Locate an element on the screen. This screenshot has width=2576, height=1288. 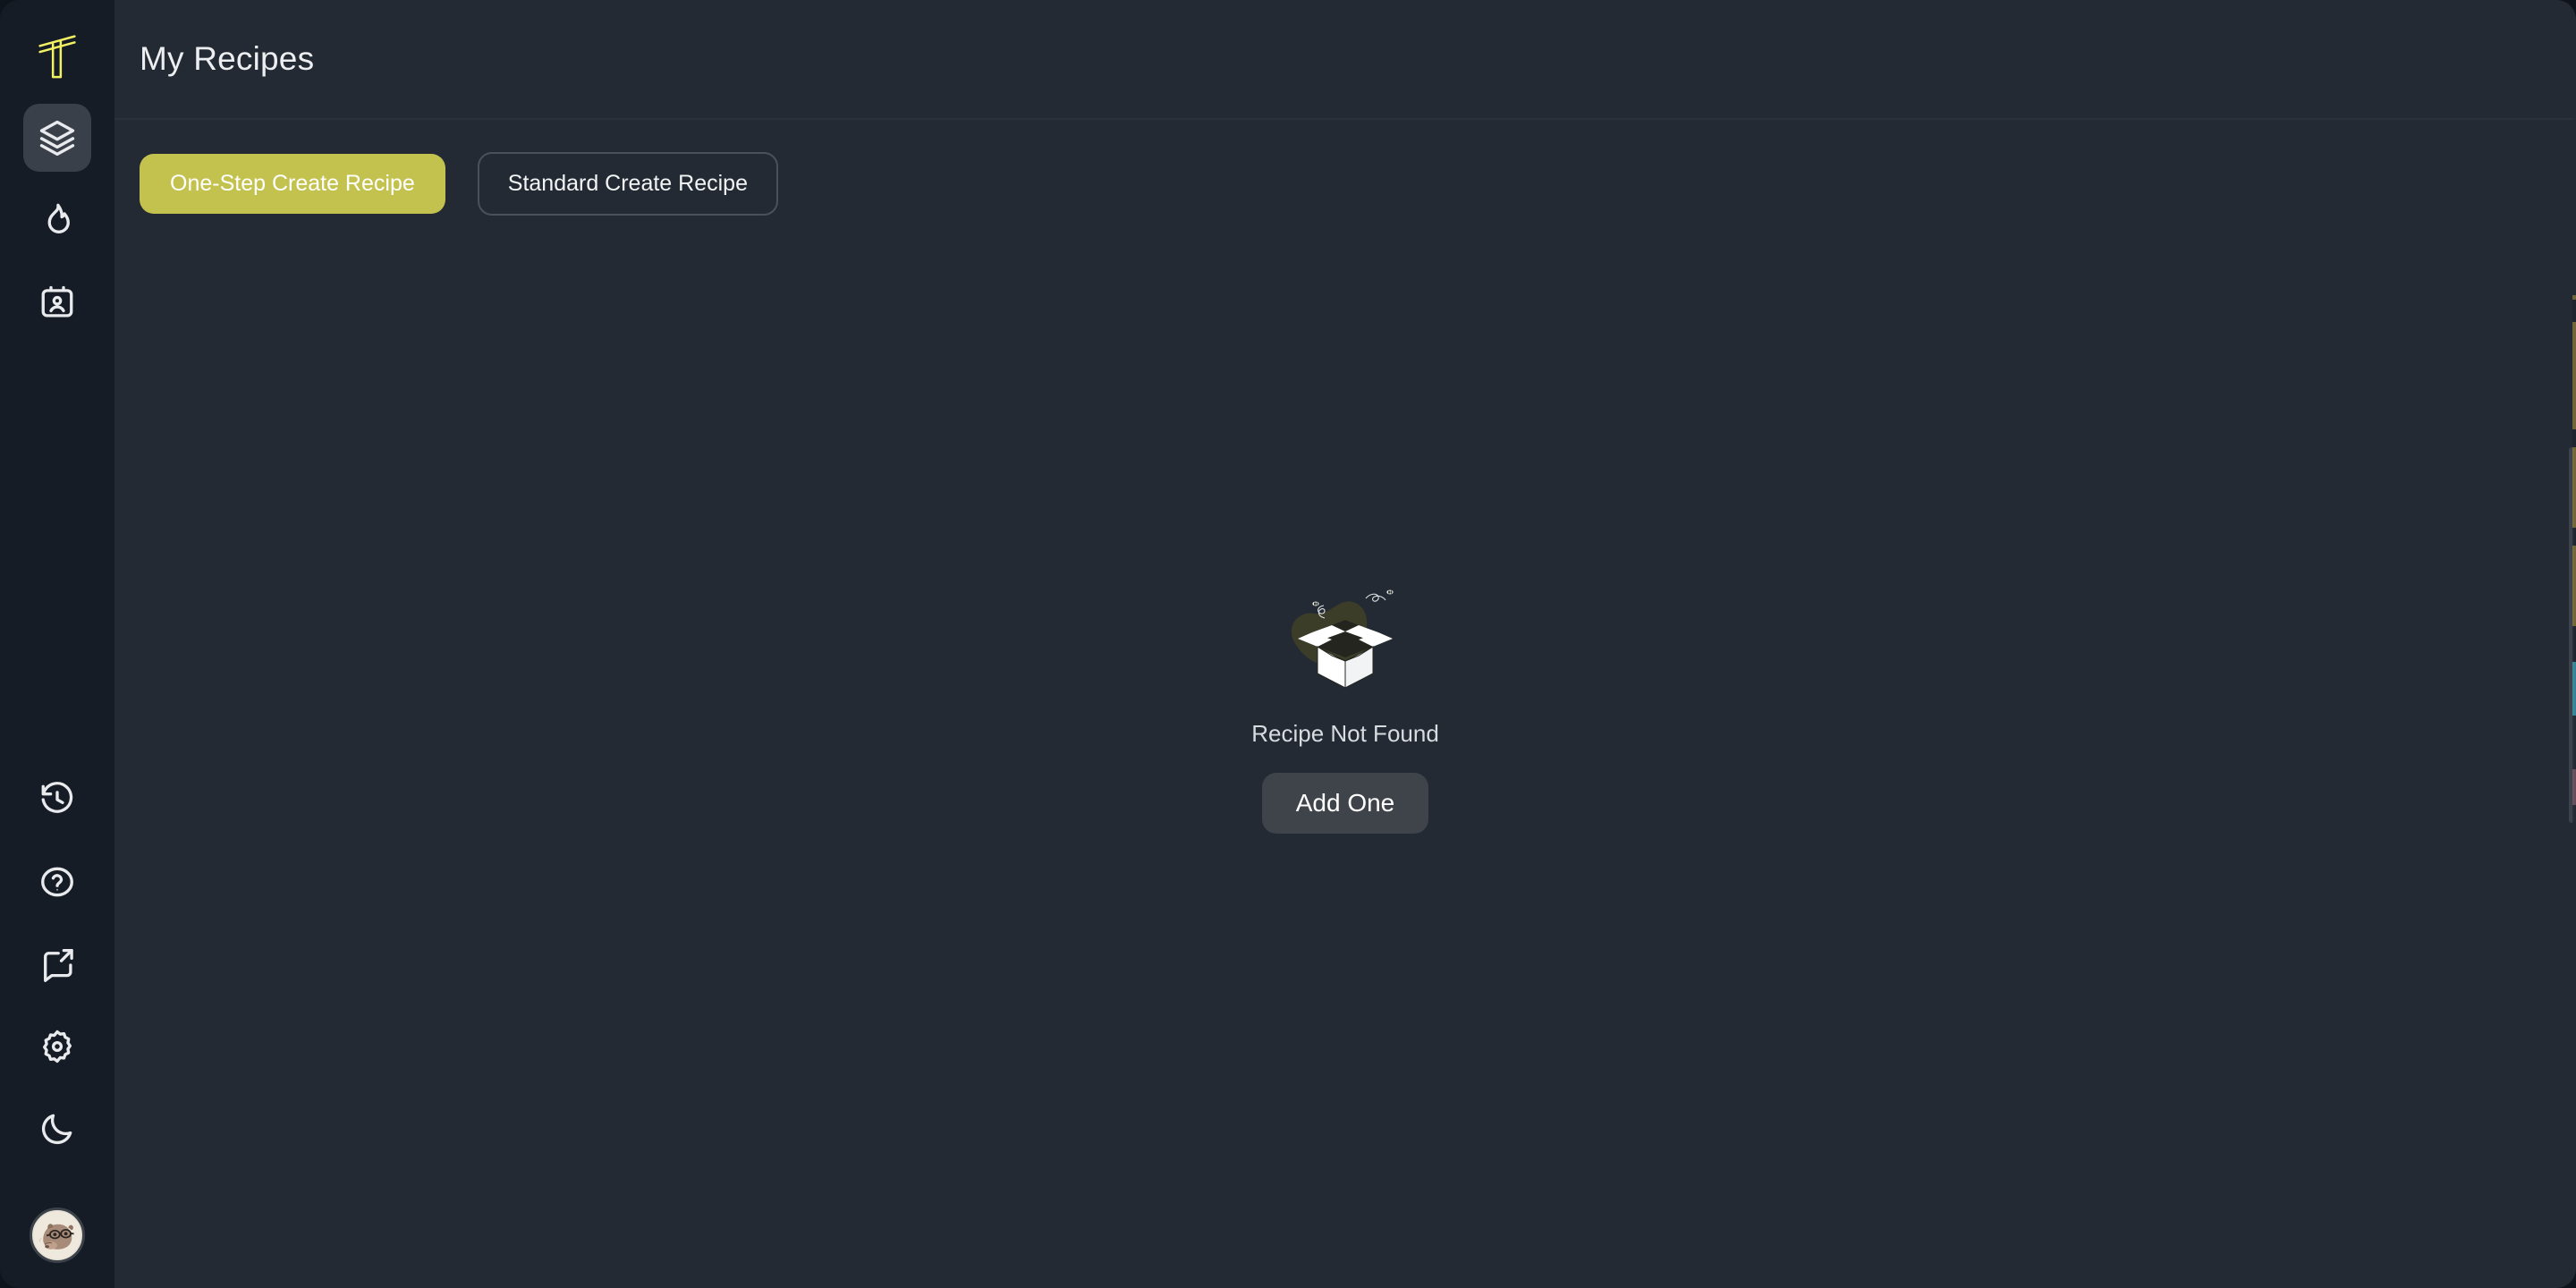
empty-box-icon is located at coordinates (1342, 639).